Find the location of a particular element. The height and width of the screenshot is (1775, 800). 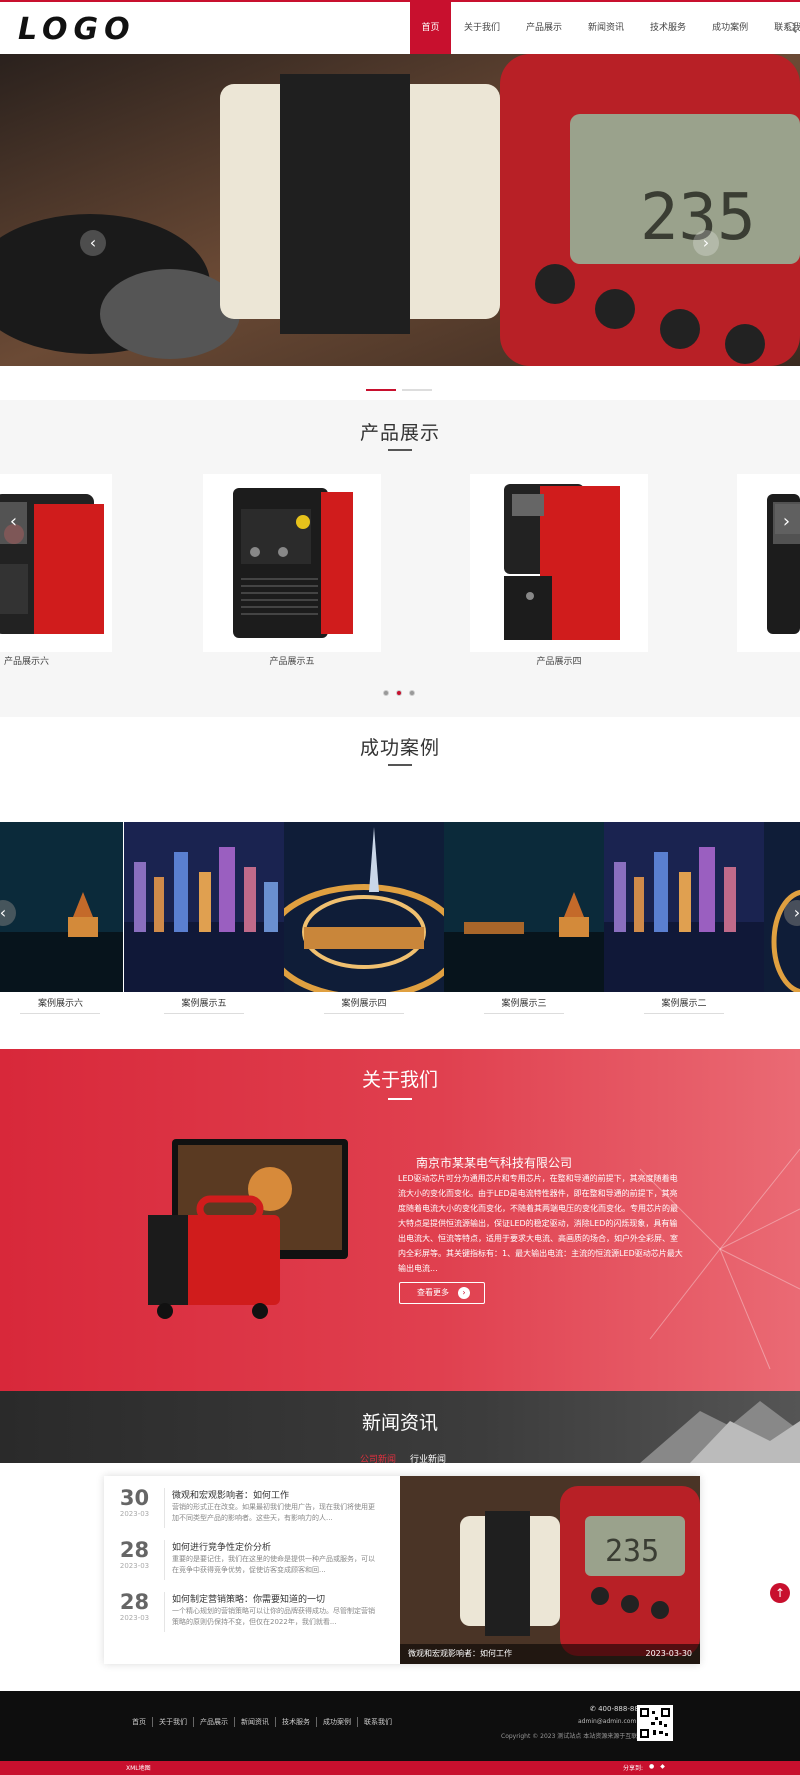

featured-date: 2023-03-30 is located at coordinates (669, 1653).